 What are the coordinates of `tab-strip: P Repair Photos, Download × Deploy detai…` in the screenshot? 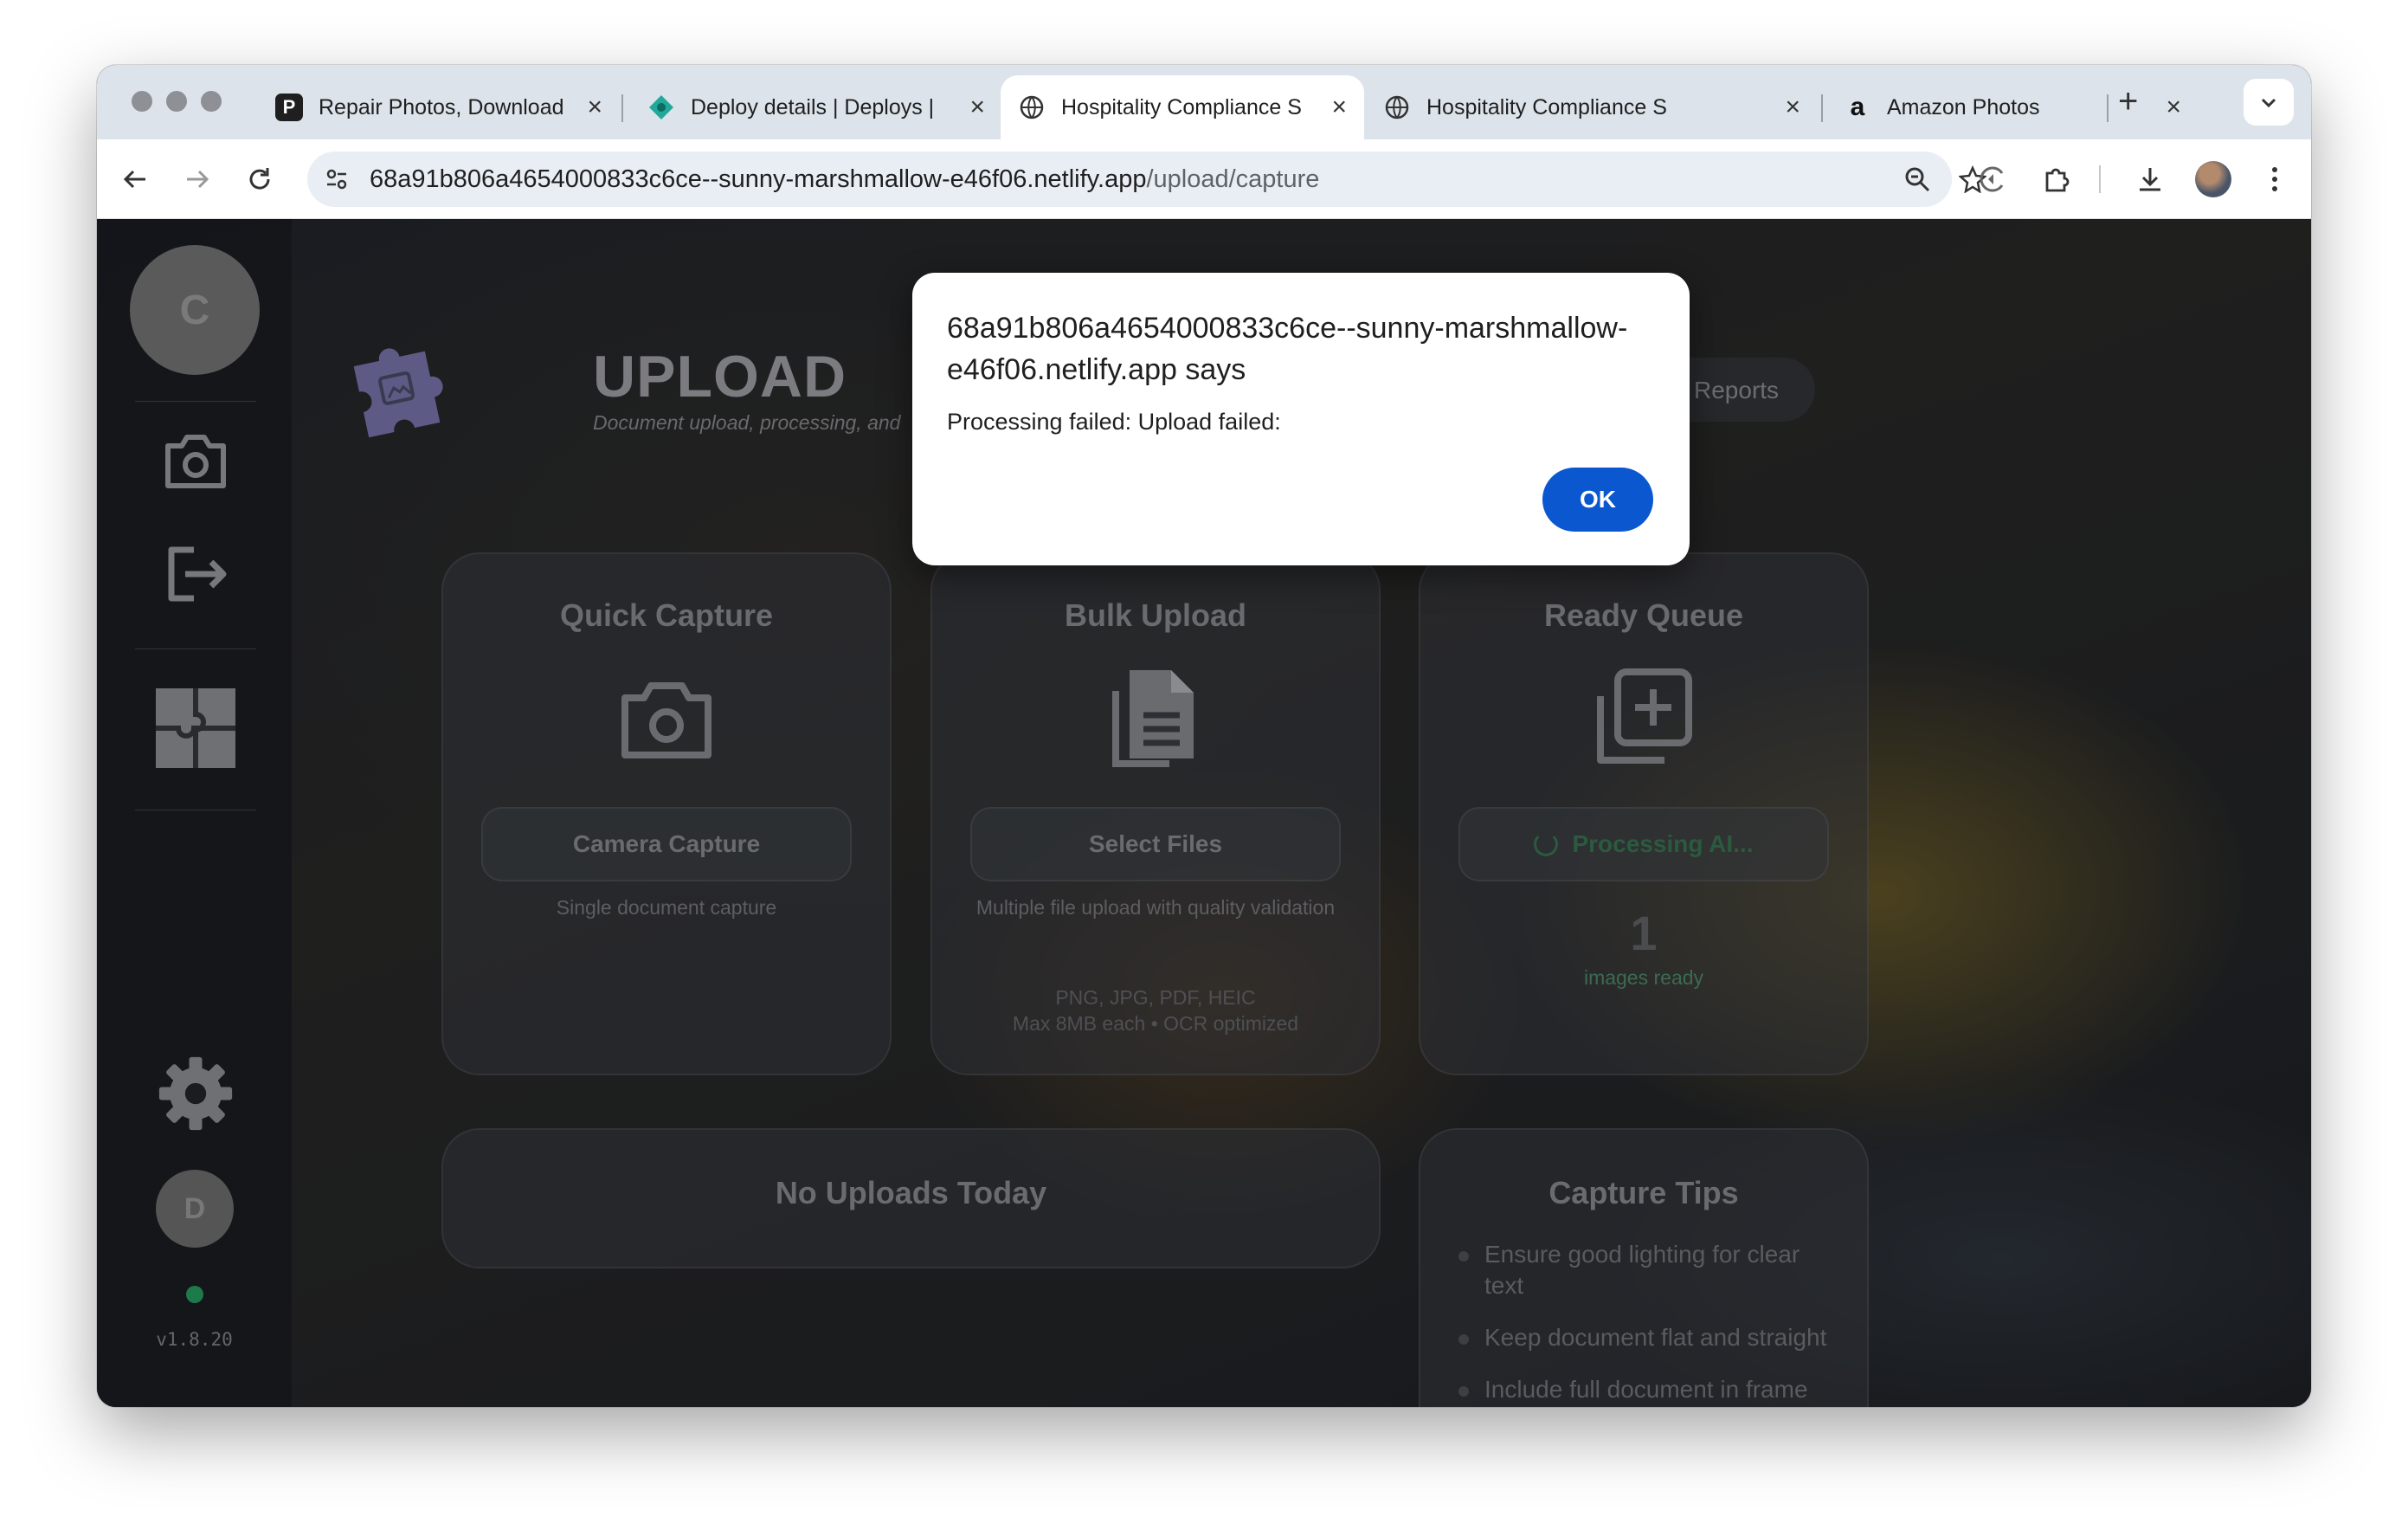 It's located at (1204, 102).